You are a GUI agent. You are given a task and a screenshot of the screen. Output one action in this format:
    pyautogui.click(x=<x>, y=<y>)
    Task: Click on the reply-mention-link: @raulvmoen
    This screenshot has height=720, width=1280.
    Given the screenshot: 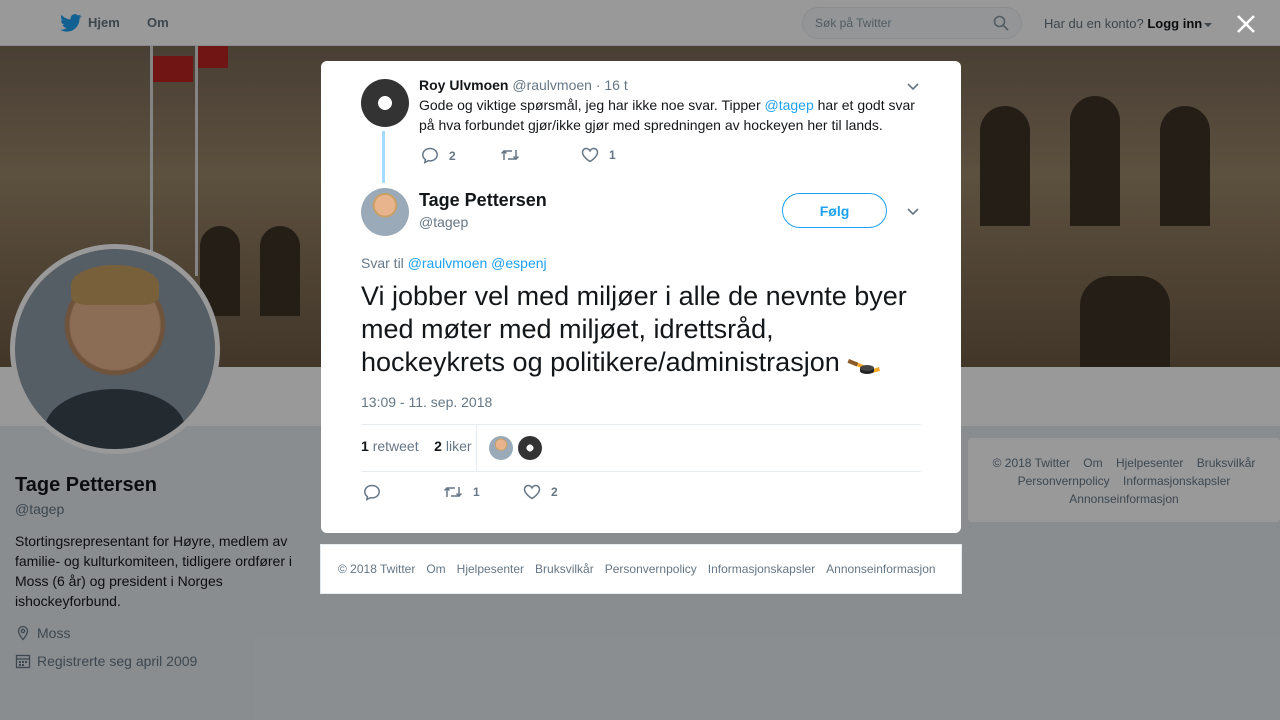 What is the action you would take?
    pyautogui.click(x=448, y=263)
    